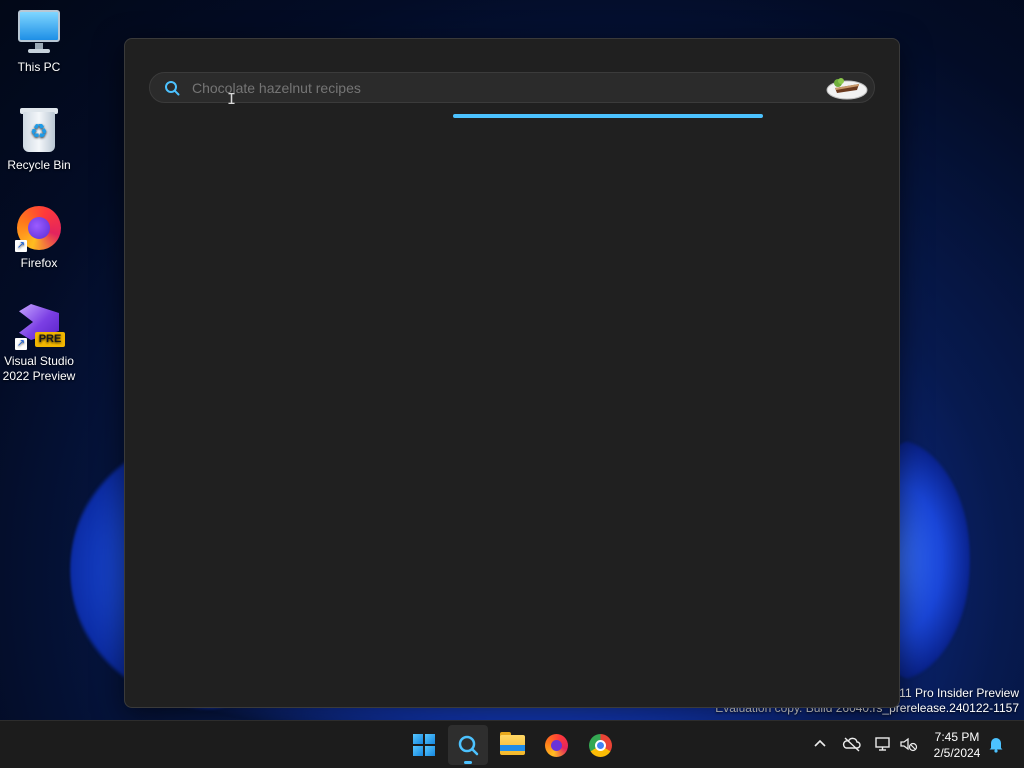 The image size is (1024, 768). I want to click on progress-fill, so click(608, 116).